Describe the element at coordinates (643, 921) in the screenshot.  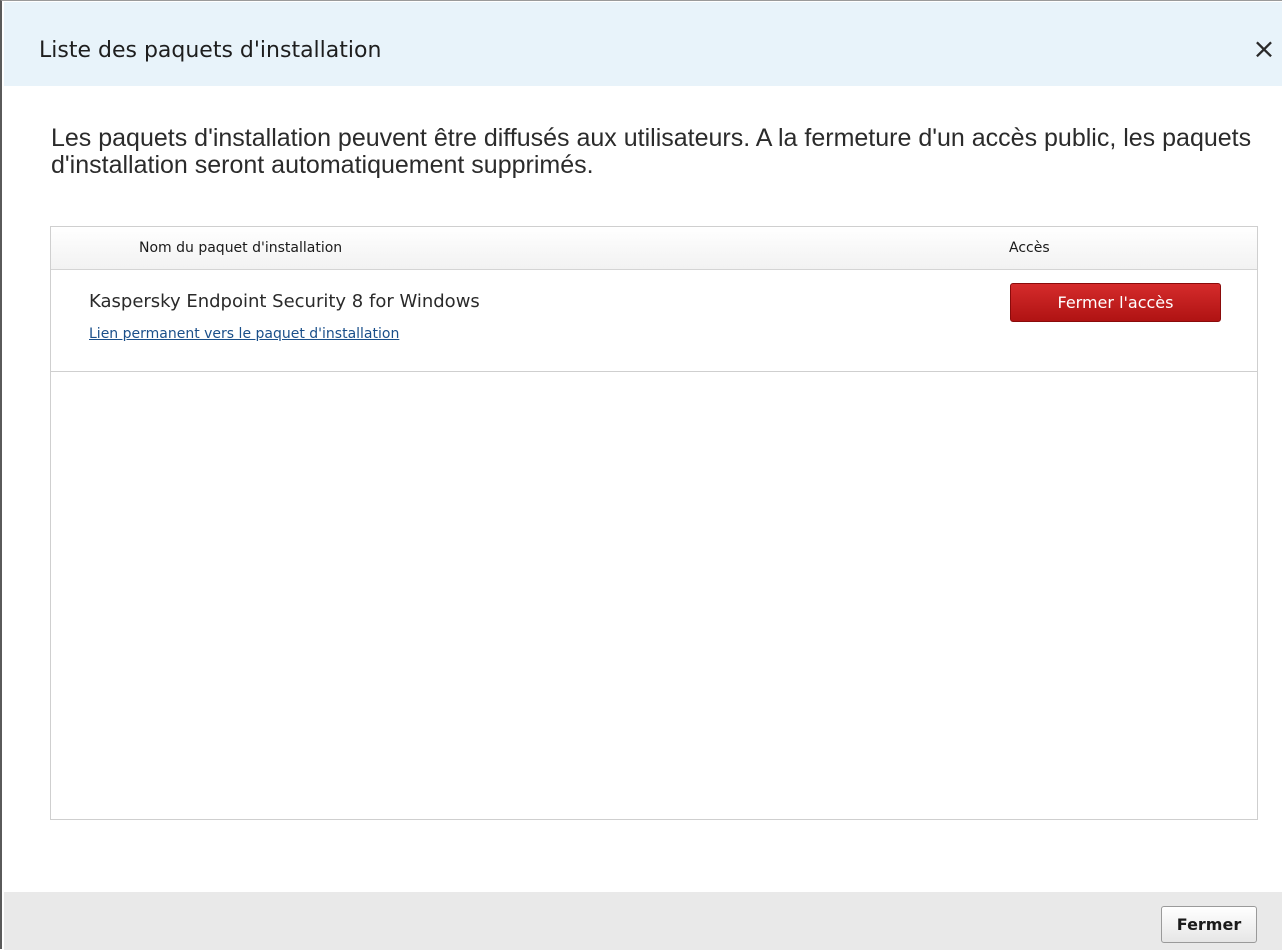
I see `dialog-footer: Fermer` at that location.